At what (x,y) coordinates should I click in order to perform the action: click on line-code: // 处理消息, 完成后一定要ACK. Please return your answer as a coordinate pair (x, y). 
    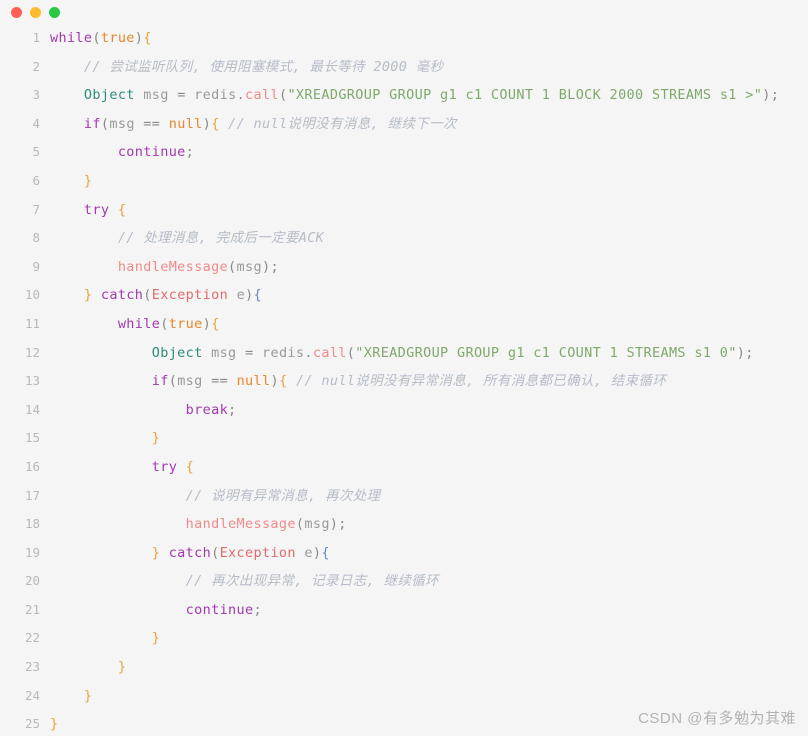
    Looking at the image, I should click on (187, 238).